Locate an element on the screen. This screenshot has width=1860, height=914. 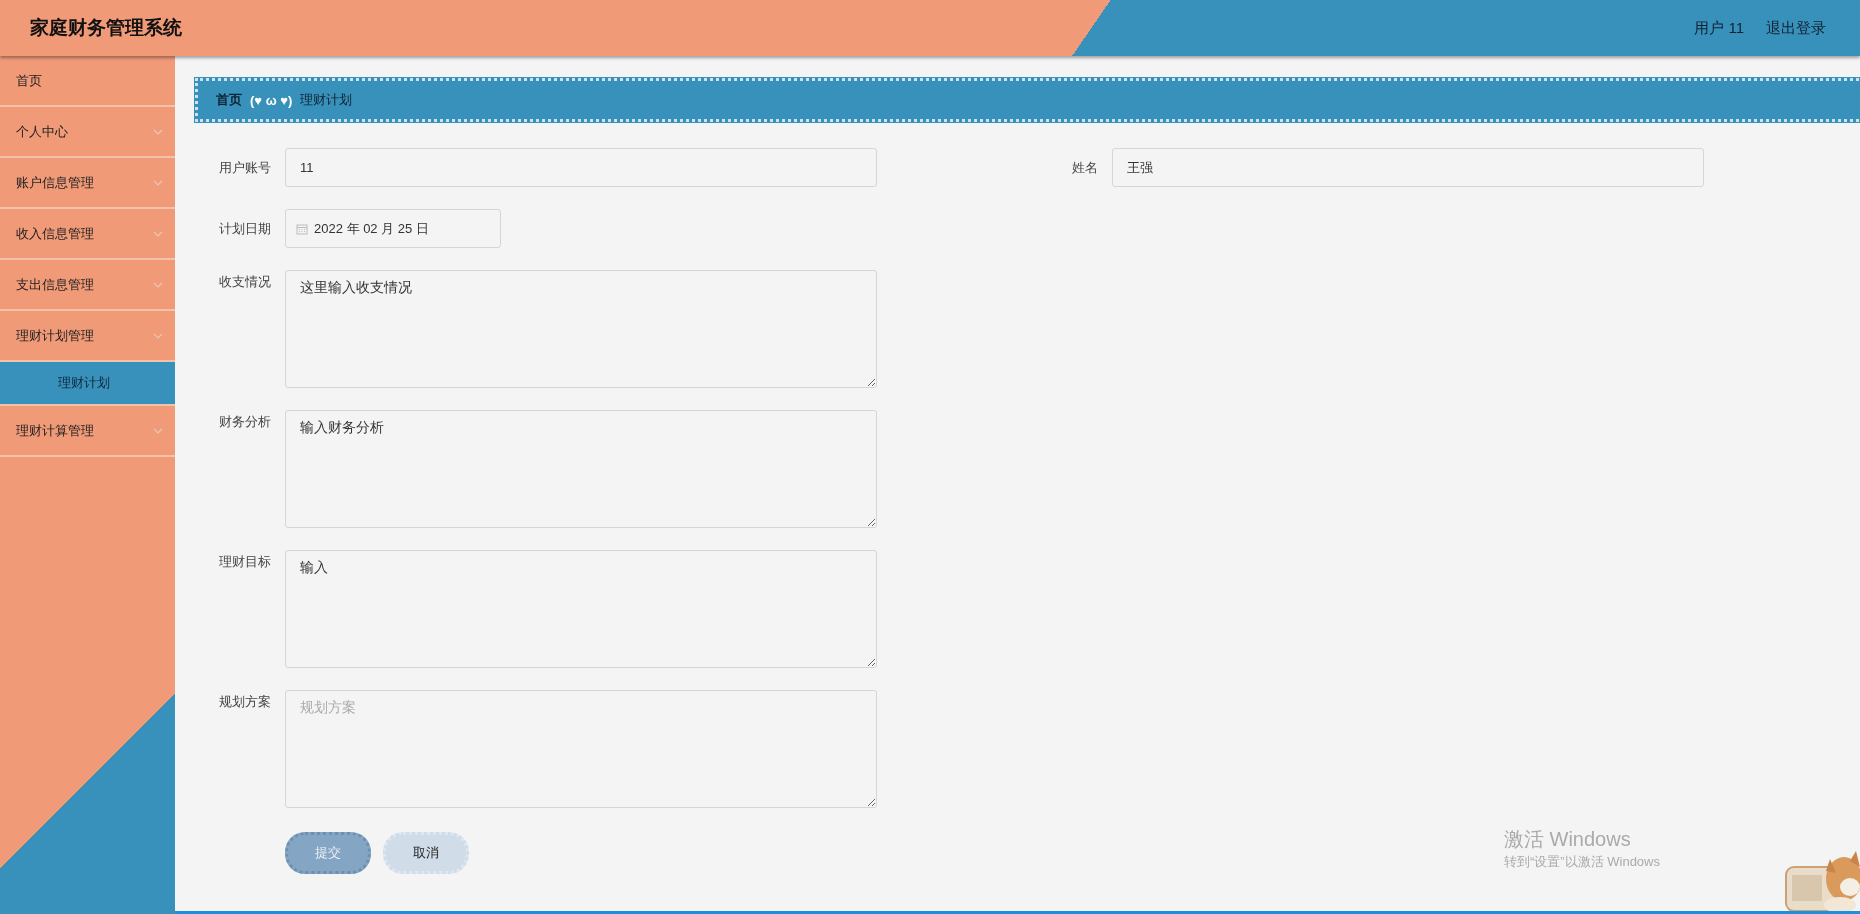
field-label: 理财目标 is located at coordinates (244, 562).